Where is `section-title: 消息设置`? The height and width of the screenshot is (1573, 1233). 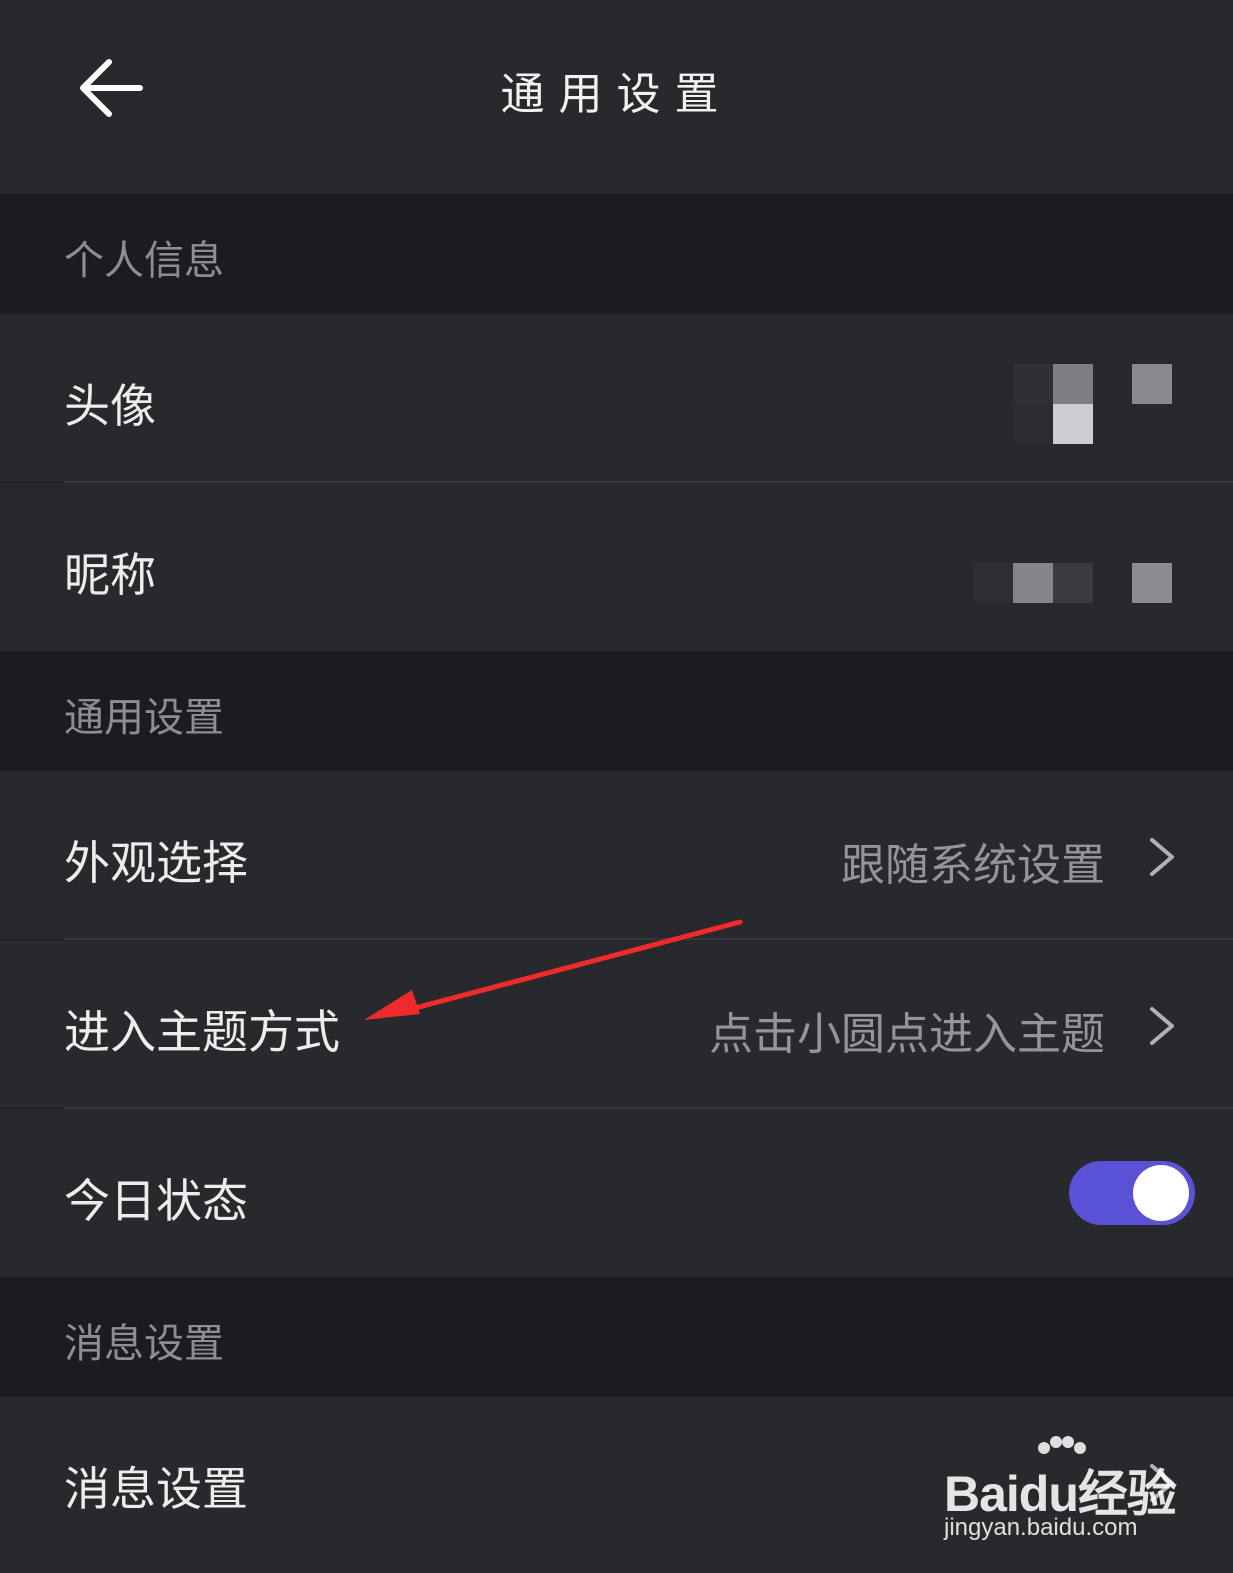 section-title: 消息设置 is located at coordinates (144, 1344).